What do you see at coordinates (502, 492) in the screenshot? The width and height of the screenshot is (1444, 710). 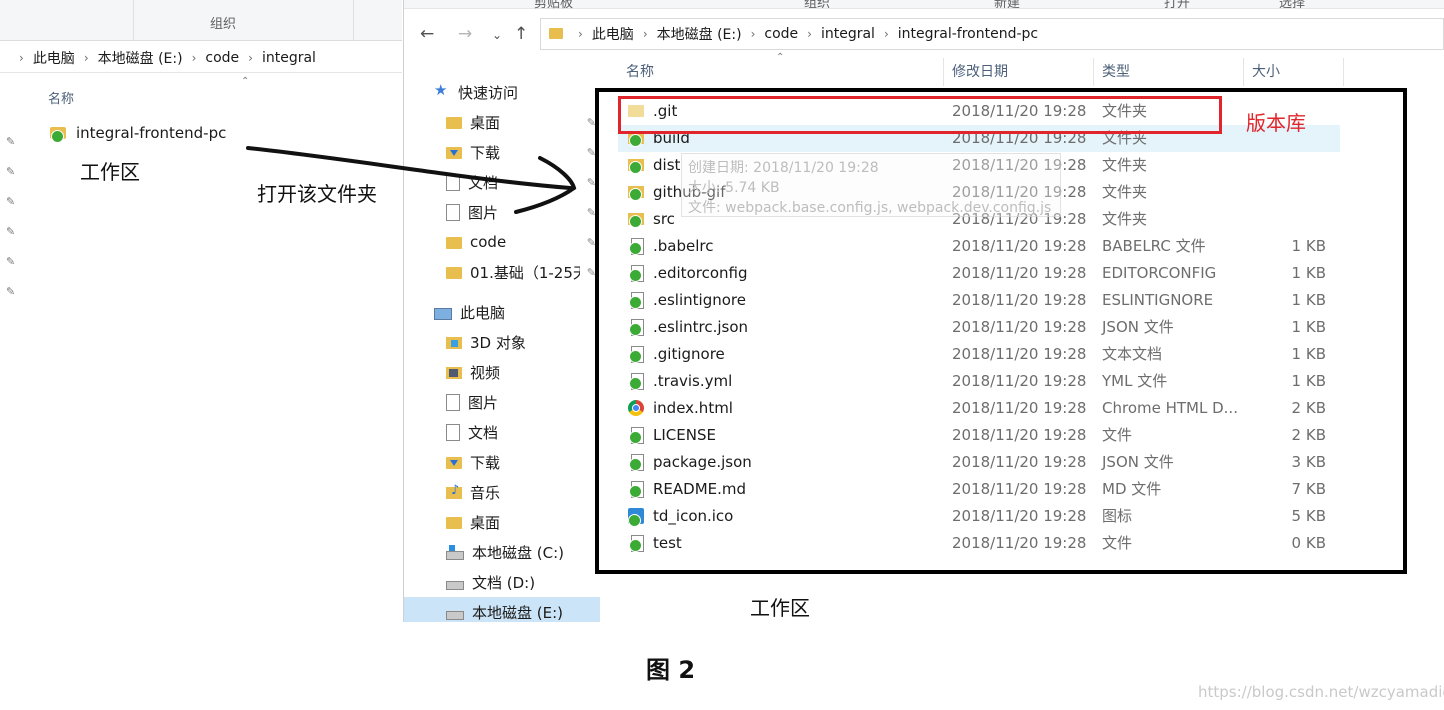 I see `nav-item: 音乐` at bounding box center [502, 492].